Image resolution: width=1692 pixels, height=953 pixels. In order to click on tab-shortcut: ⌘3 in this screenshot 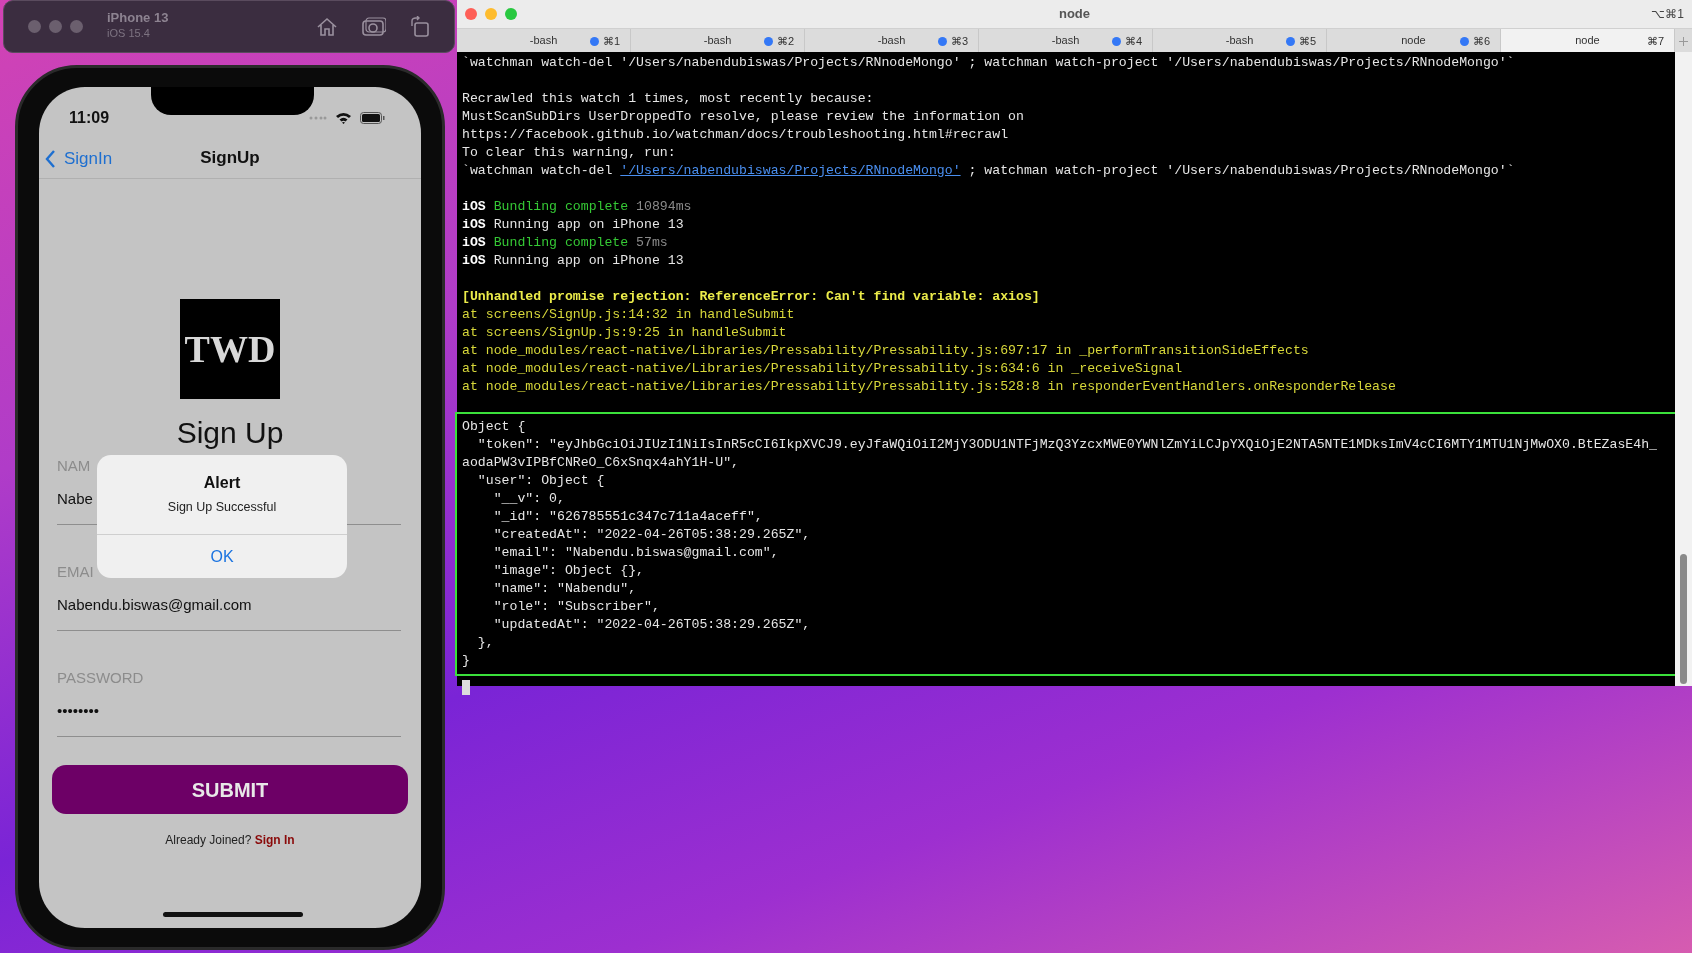, I will do `click(959, 41)`.